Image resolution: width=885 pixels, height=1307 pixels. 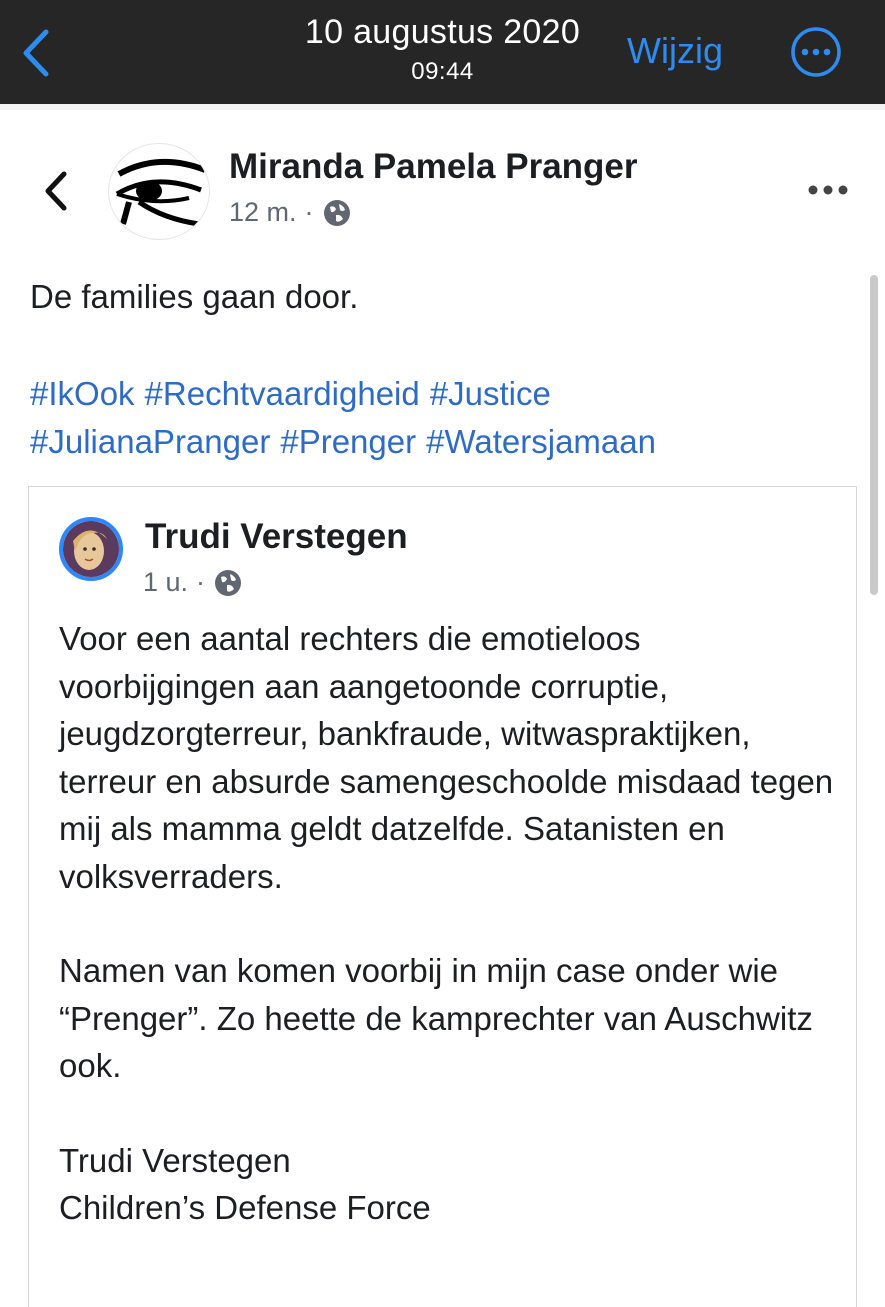 I want to click on shared-post-meta: 1 u. ·, so click(x=193, y=582).